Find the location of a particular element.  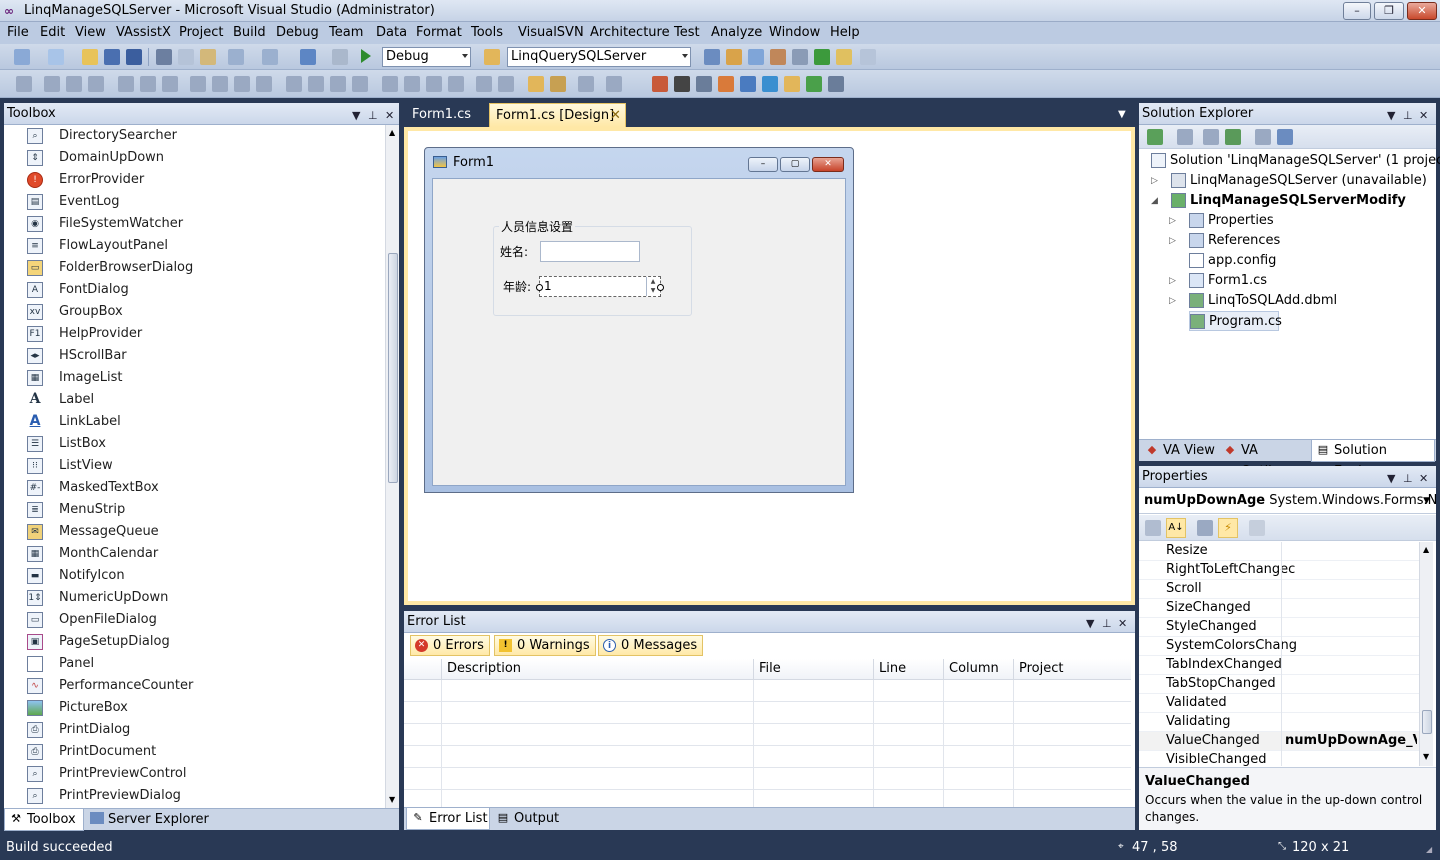

form1-window: Form1 – ▢ ✕ 人员信息设置 姓名: 年龄: 1 ▲ ▼ is located at coordinates (639, 320).